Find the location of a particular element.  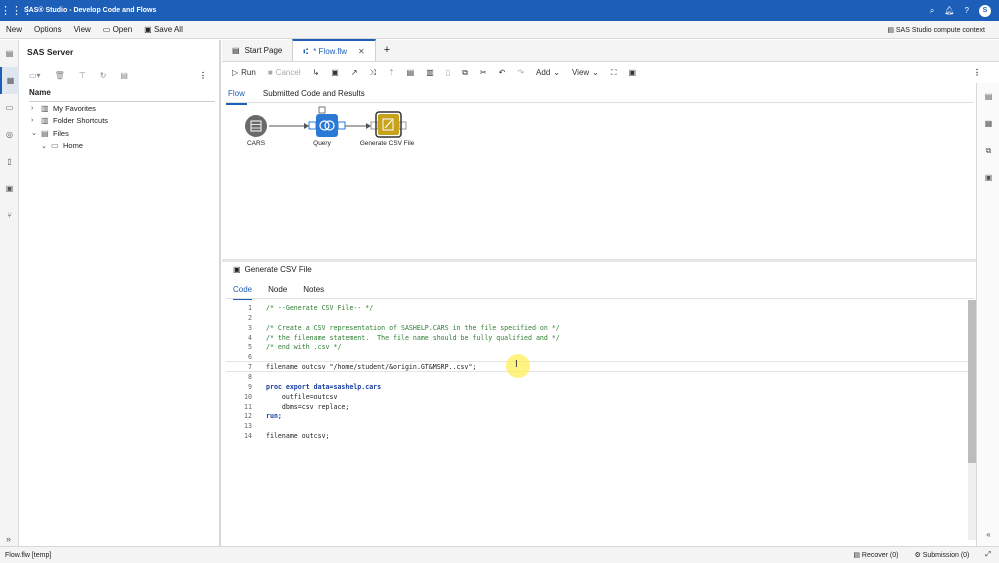

menu-options: Options is located at coordinates (48, 29).